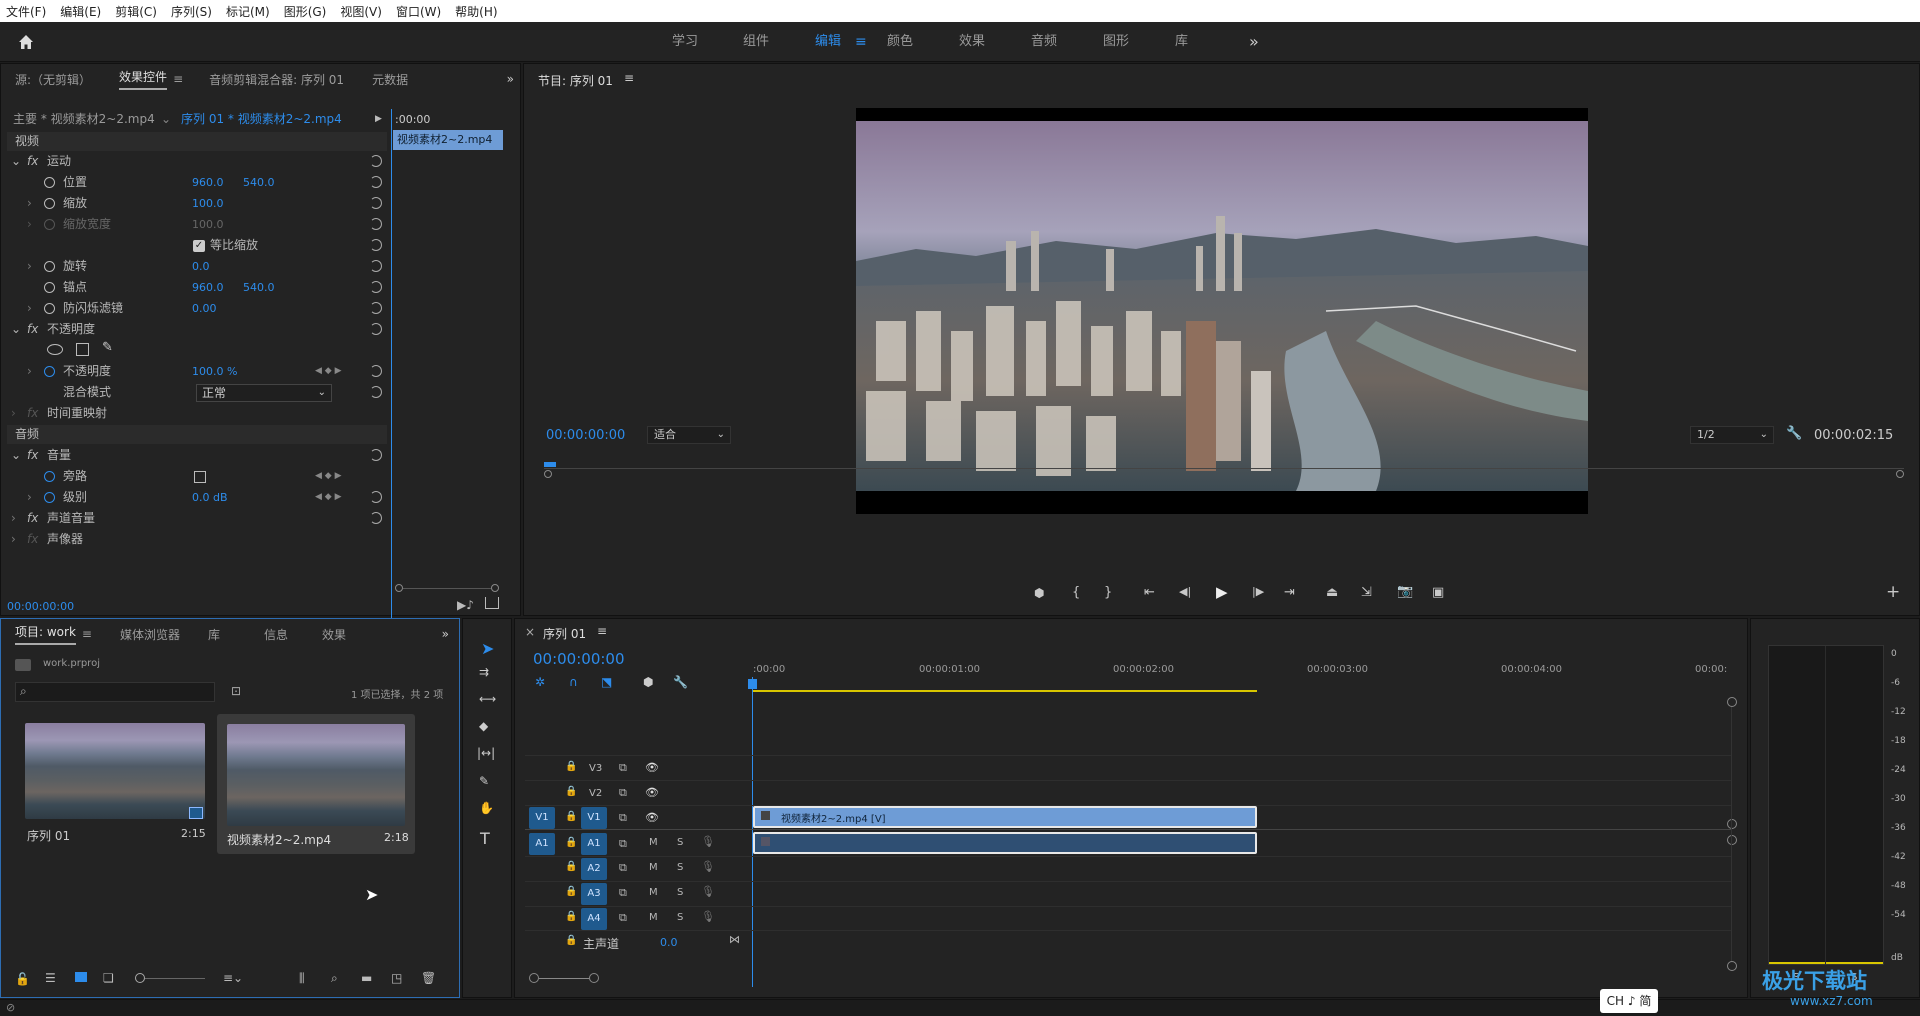  Describe the element at coordinates (428, 978) in the screenshot. I see `trash-icon: 🗑` at that location.